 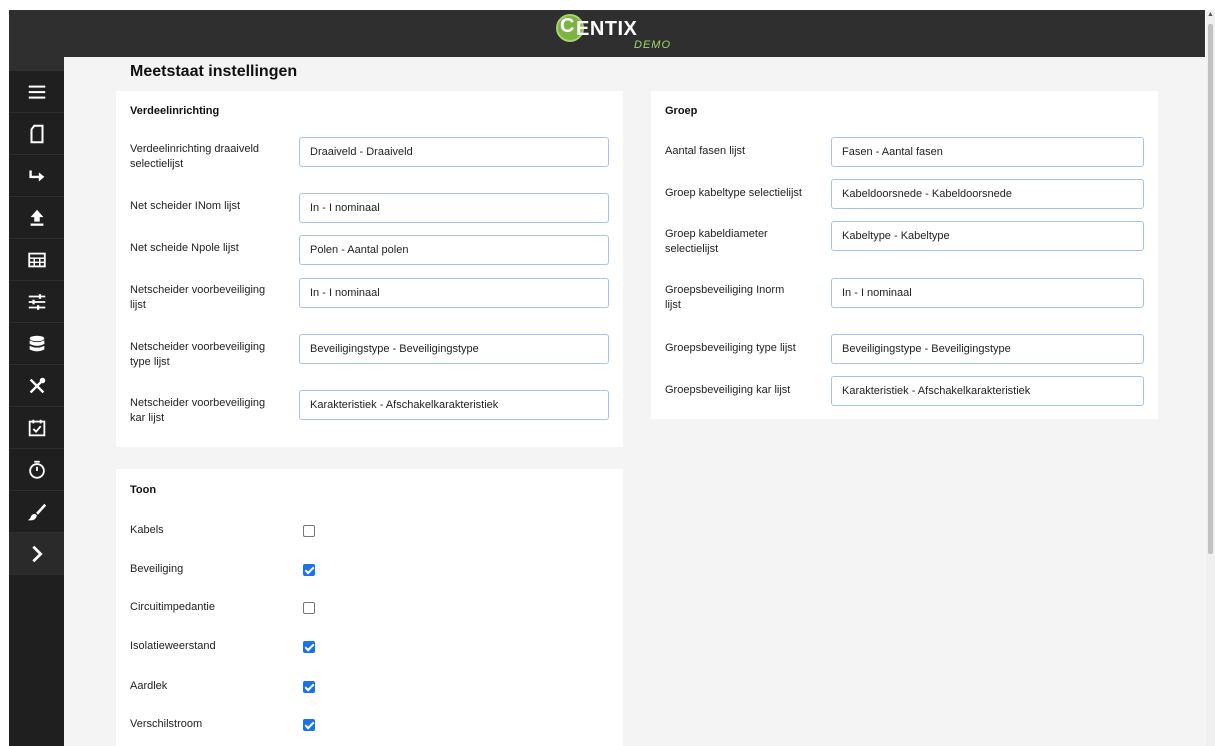 What do you see at coordinates (173, 646) in the screenshot?
I see `toon-label-isolatieweerstand: Isolatieweerstand` at bounding box center [173, 646].